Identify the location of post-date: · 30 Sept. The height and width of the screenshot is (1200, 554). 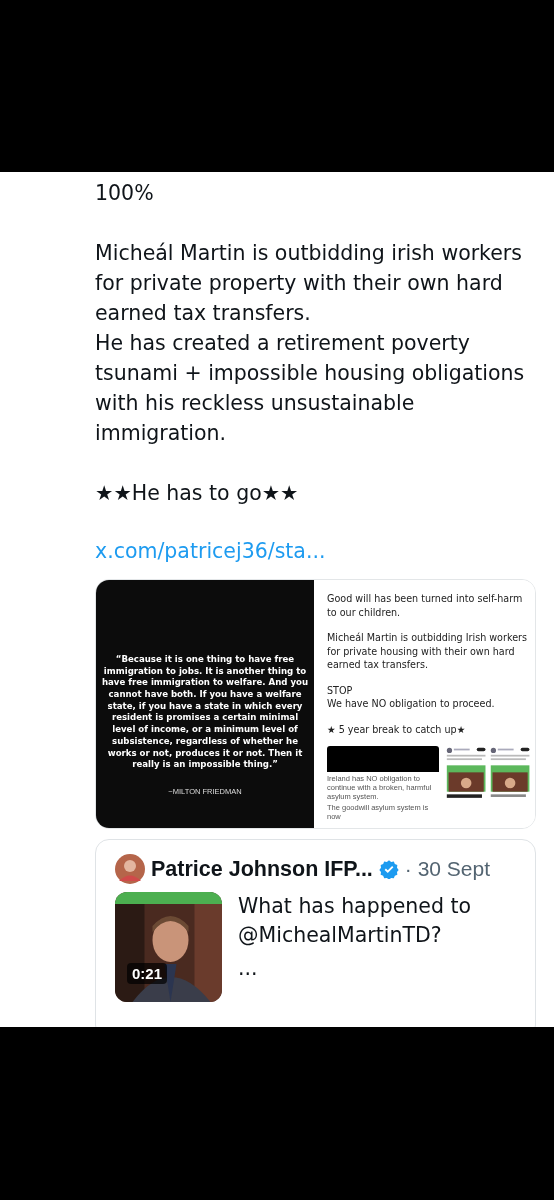
(447, 869).